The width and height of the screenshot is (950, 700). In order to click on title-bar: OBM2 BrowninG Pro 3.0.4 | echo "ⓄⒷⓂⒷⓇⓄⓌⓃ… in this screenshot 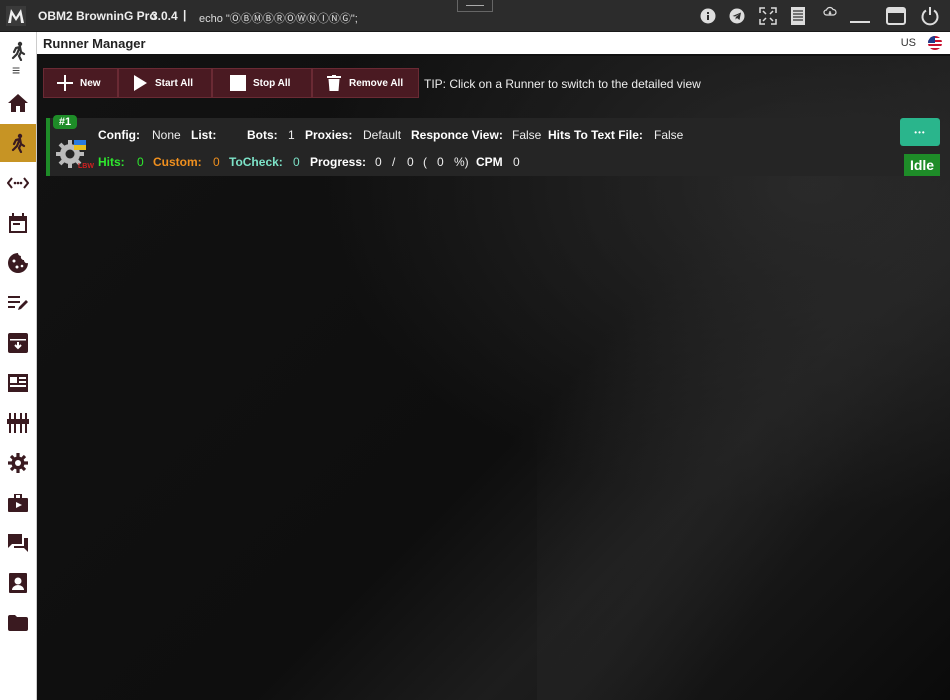, I will do `click(475, 16)`.